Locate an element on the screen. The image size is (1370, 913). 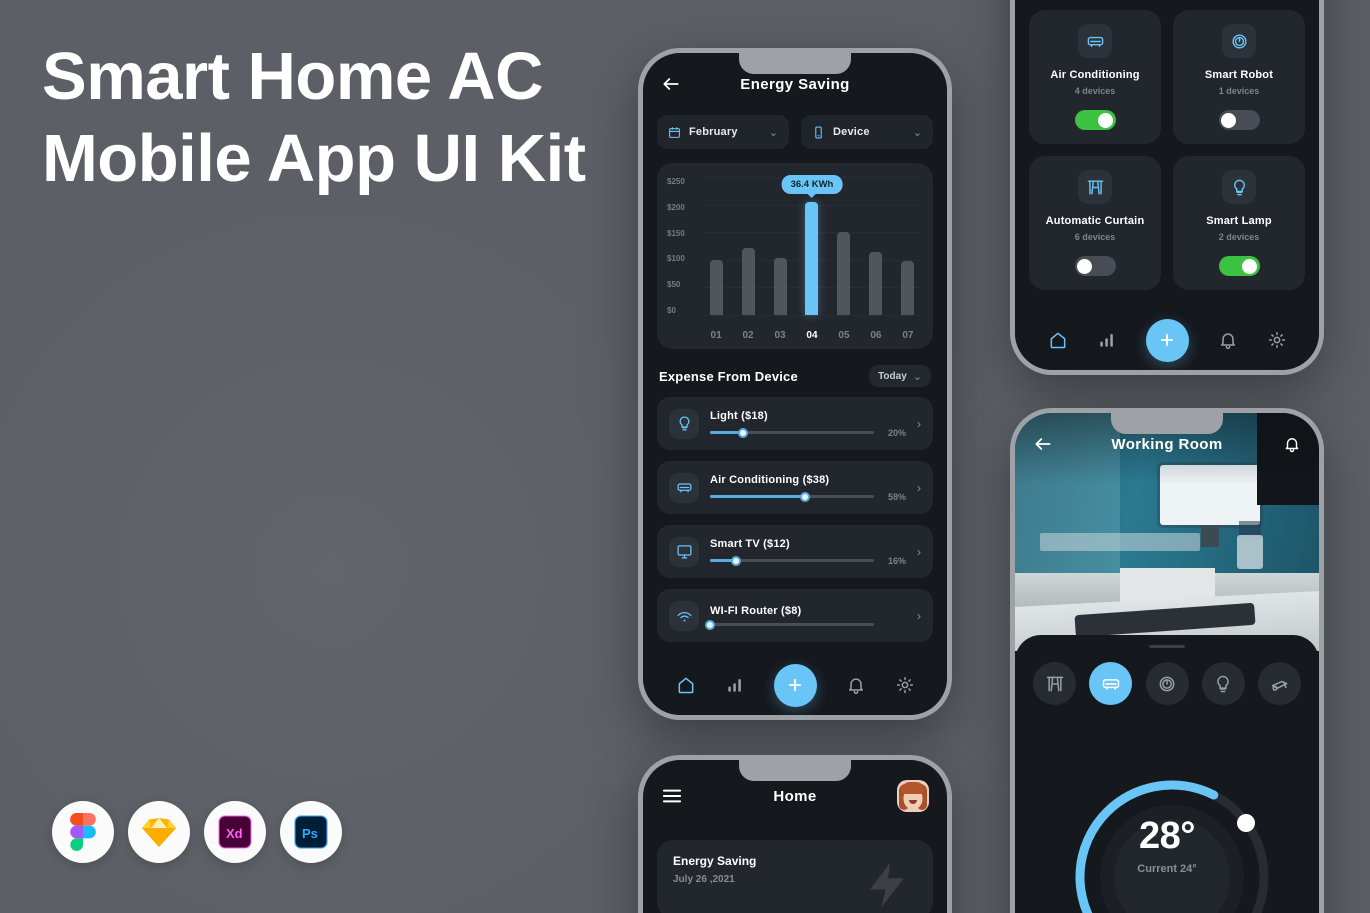
avatar is located at coordinates (913, 796).